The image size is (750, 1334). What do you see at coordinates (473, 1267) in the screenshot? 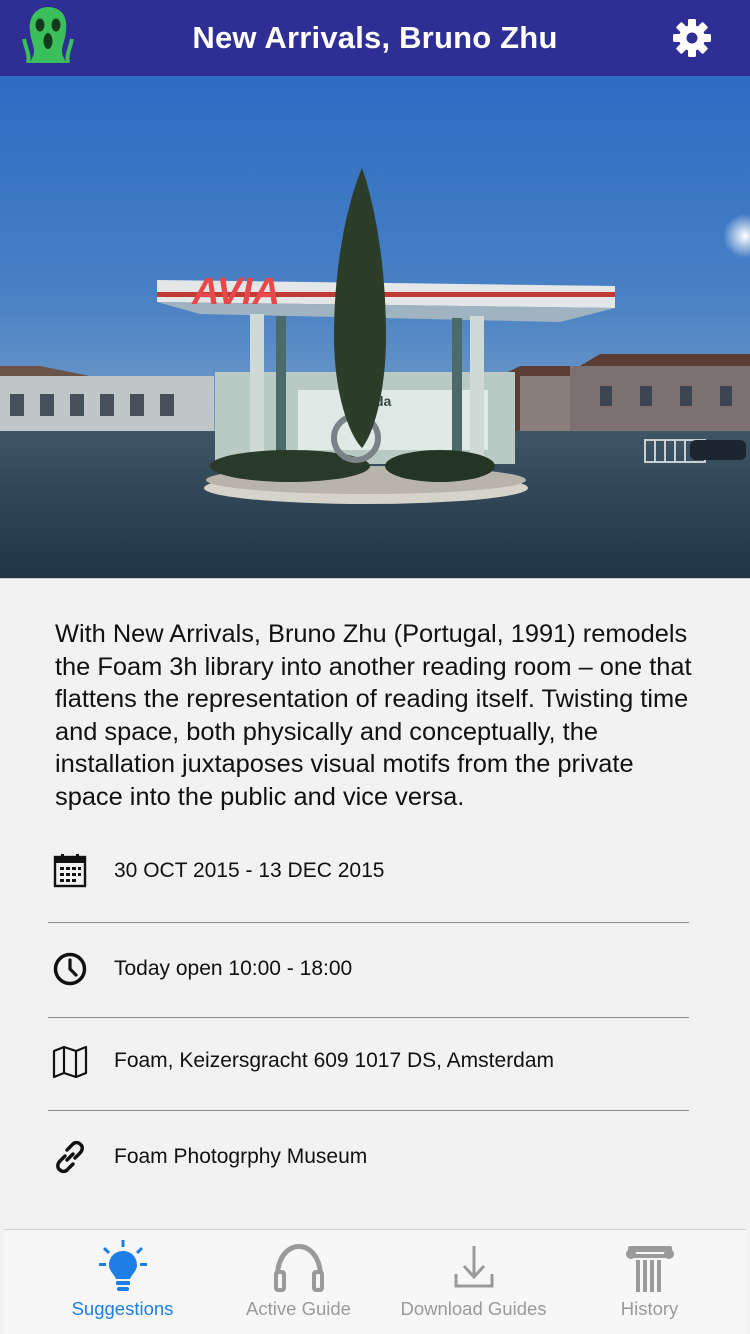
I see `download-icon` at bounding box center [473, 1267].